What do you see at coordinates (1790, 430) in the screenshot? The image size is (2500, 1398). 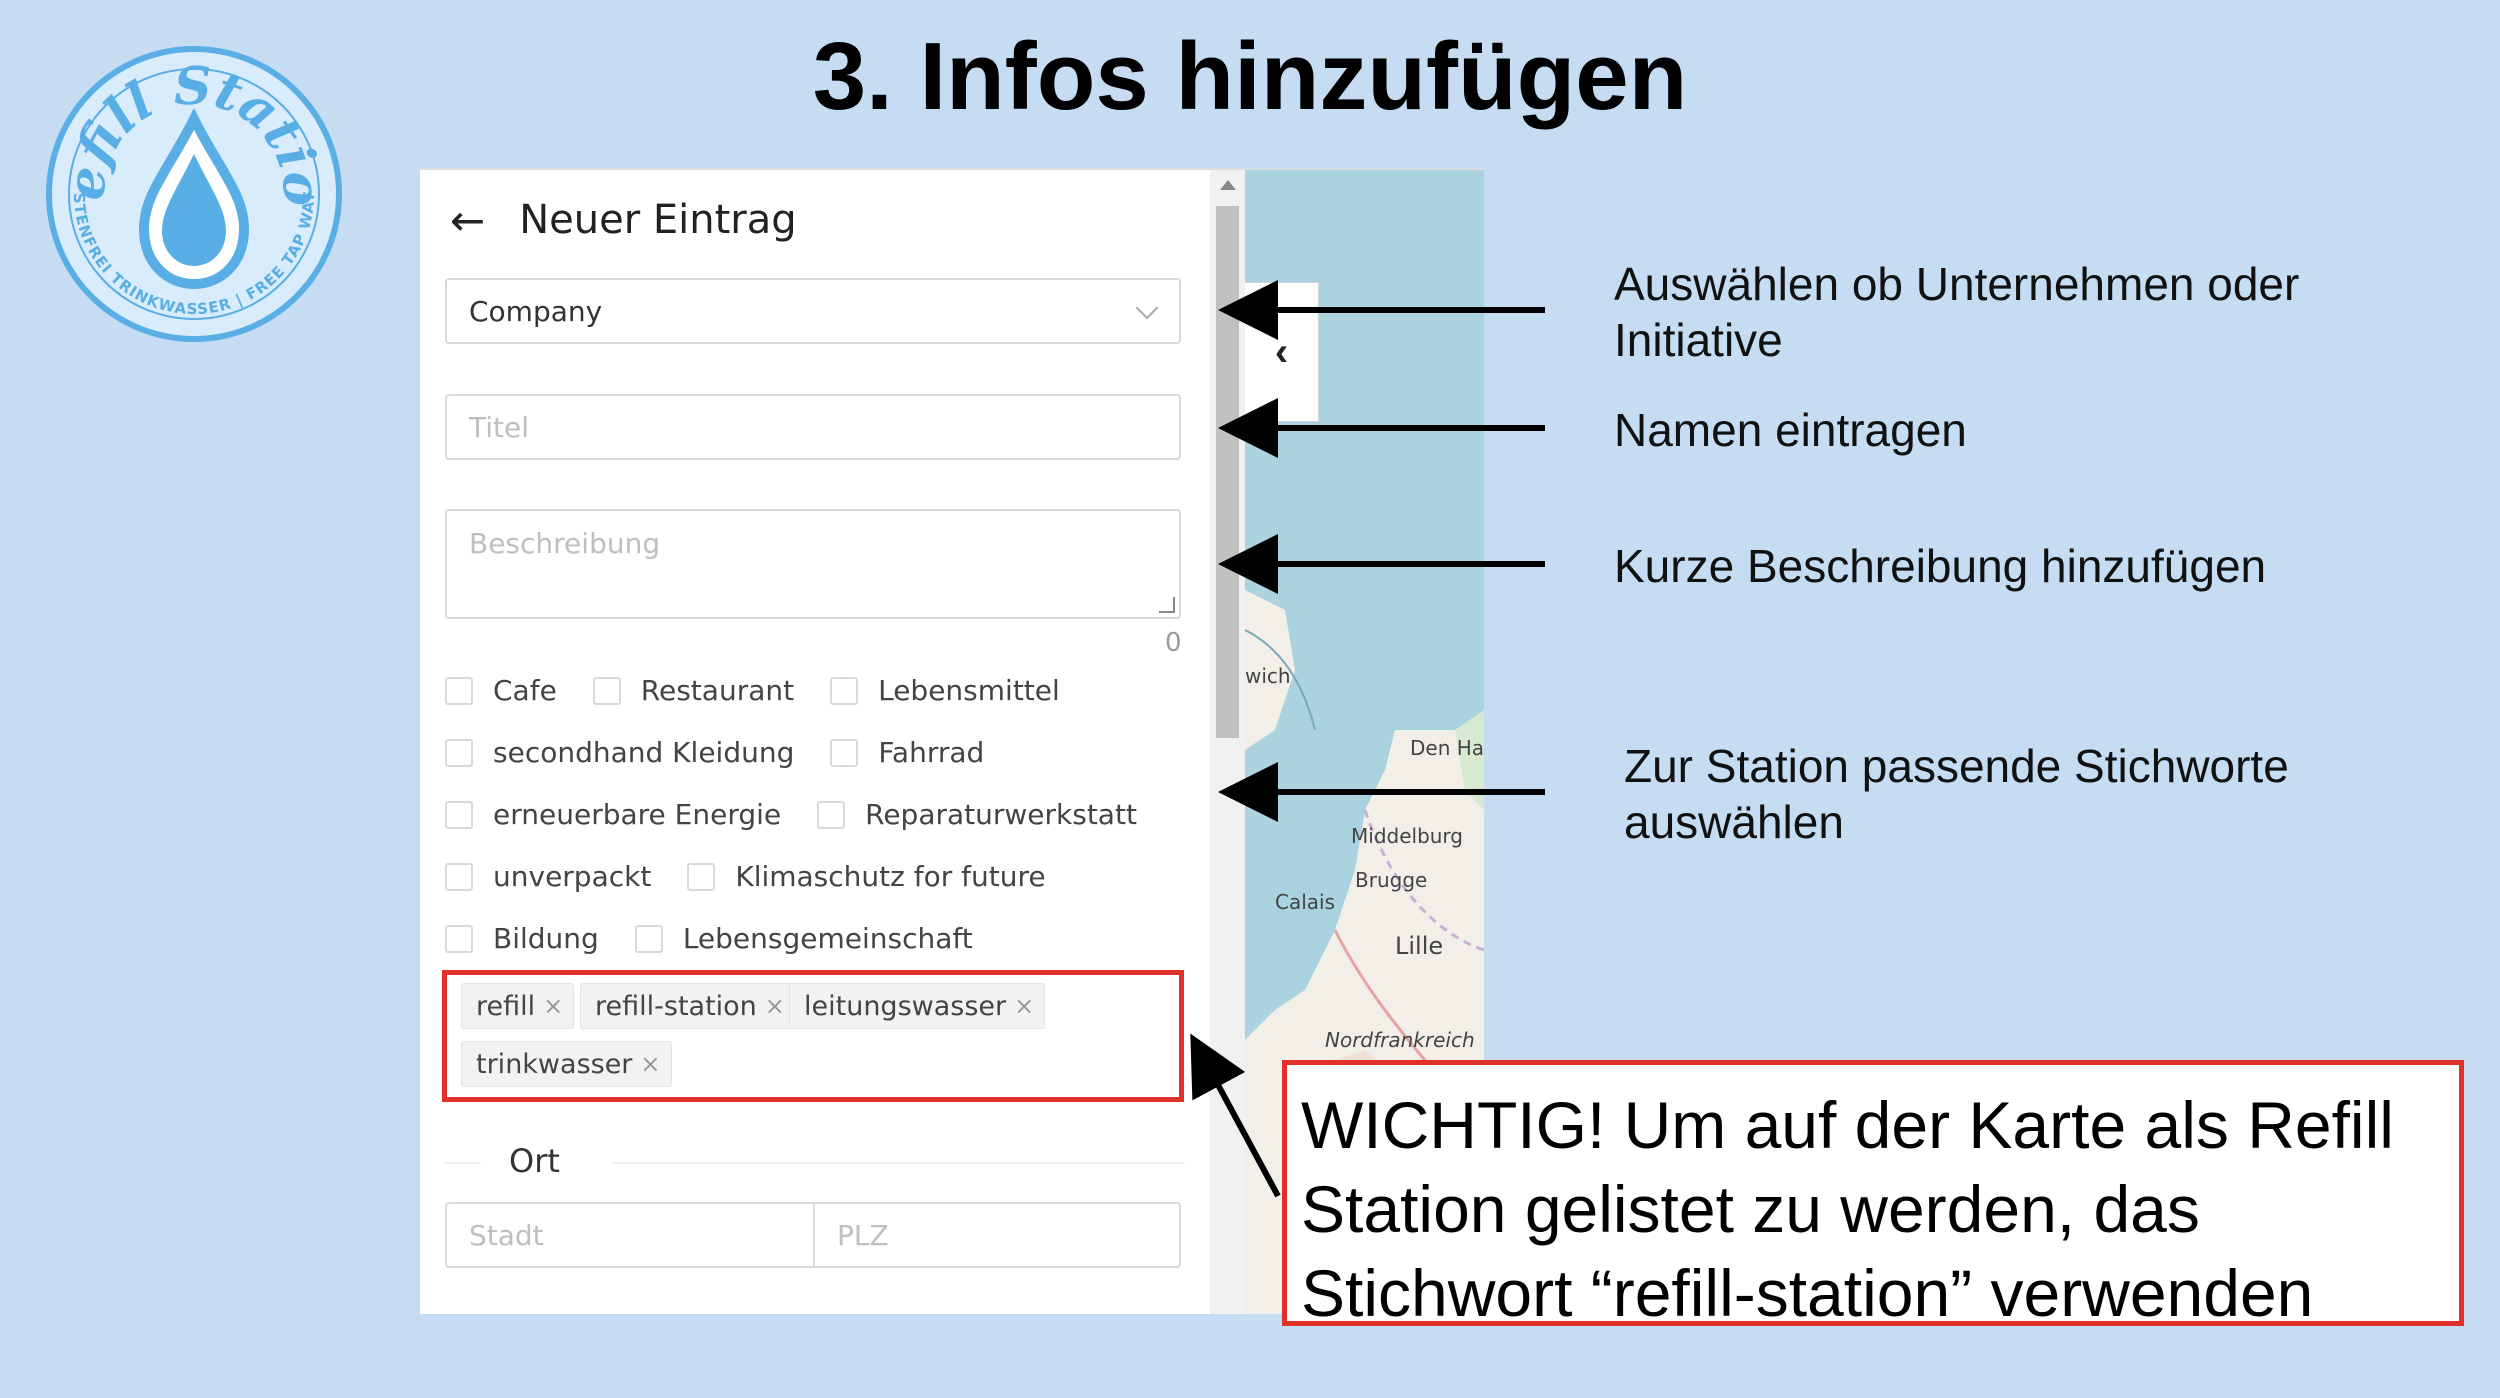 I see `note-name: Namen eintragen` at bounding box center [1790, 430].